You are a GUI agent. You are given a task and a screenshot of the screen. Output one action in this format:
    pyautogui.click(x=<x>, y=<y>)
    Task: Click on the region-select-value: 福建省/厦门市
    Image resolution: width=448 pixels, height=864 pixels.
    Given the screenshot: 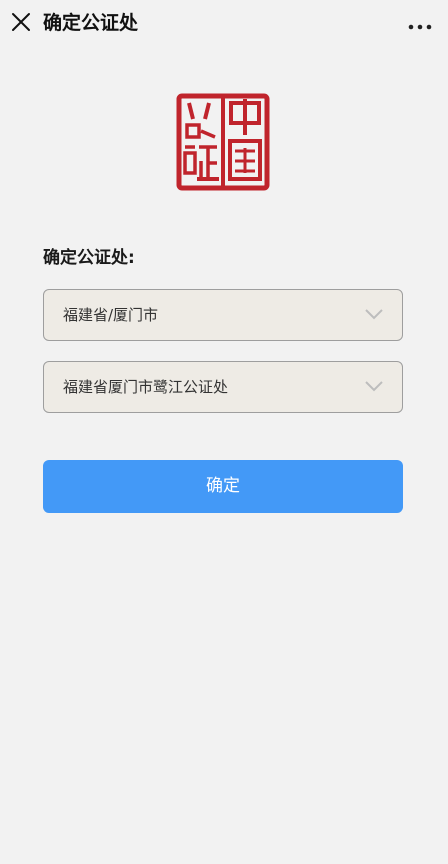 What is the action you would take?
    pyautogui.click(x=111, y=315)
    